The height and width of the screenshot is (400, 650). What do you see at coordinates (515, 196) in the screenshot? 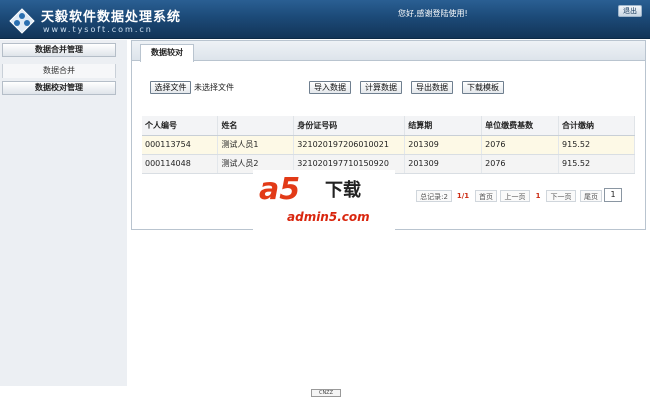
I see `pager-prev-button: 上一页` at bounding box center [515, 196].